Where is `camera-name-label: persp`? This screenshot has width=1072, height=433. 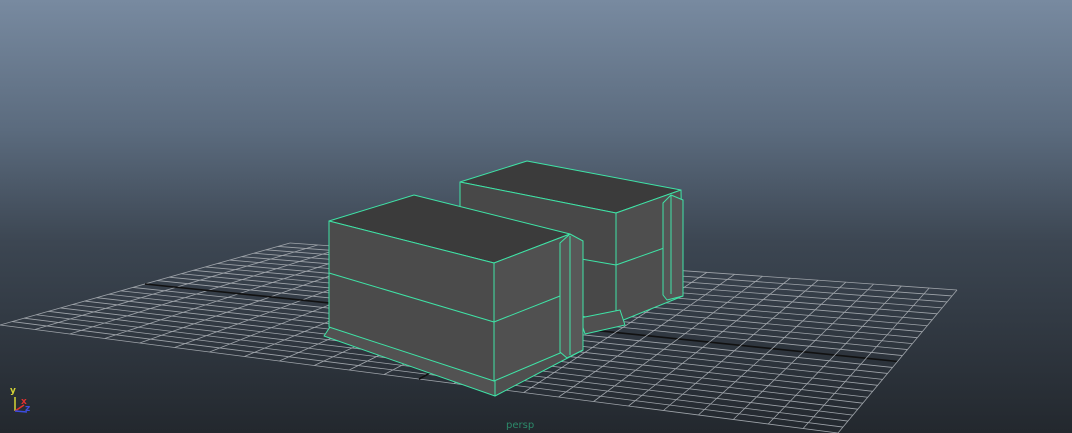 camera-name-label: persp is located at coordinates (520, 425).